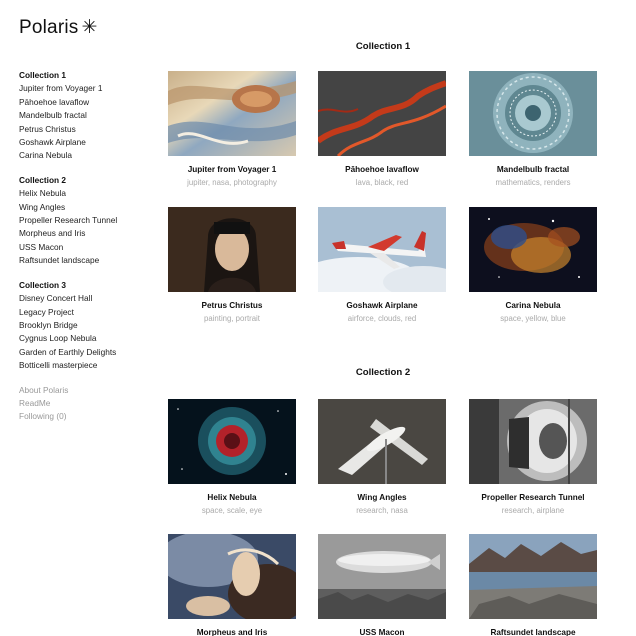 The width and height of the screenshot is (636, 636). I want to click on gallery-card: USS Macon, so click(382, 585).